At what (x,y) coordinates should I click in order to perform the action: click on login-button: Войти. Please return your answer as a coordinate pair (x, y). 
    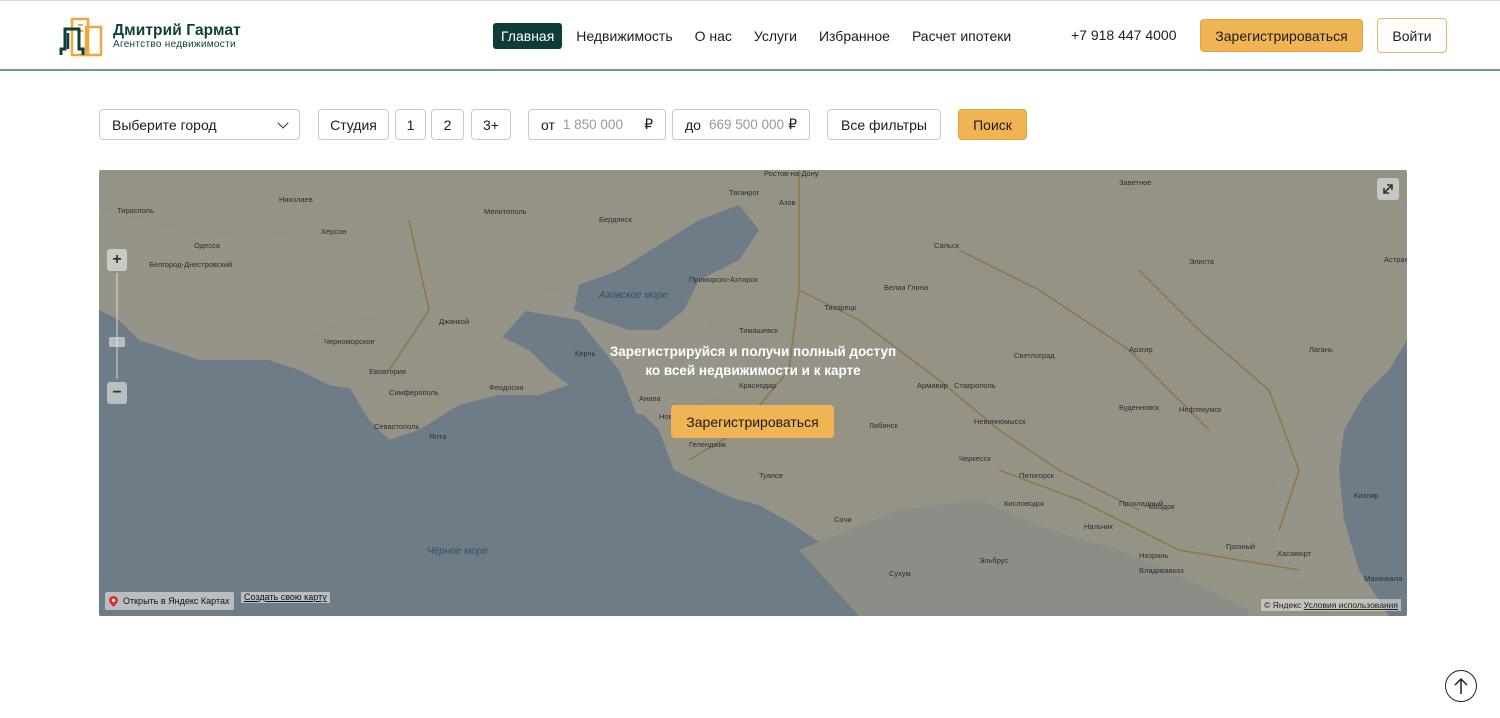
    Looking at the image, I should click on (1412, 35).